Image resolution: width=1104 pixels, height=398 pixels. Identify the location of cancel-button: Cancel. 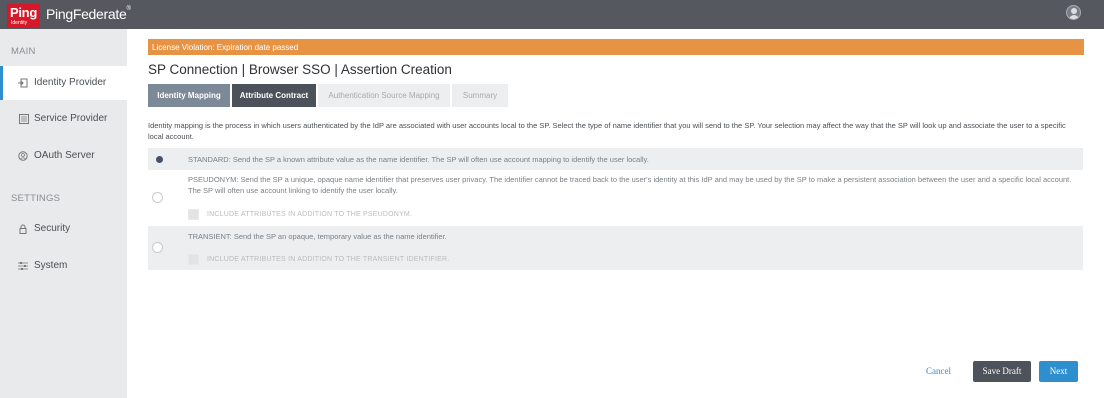
(938, 371).